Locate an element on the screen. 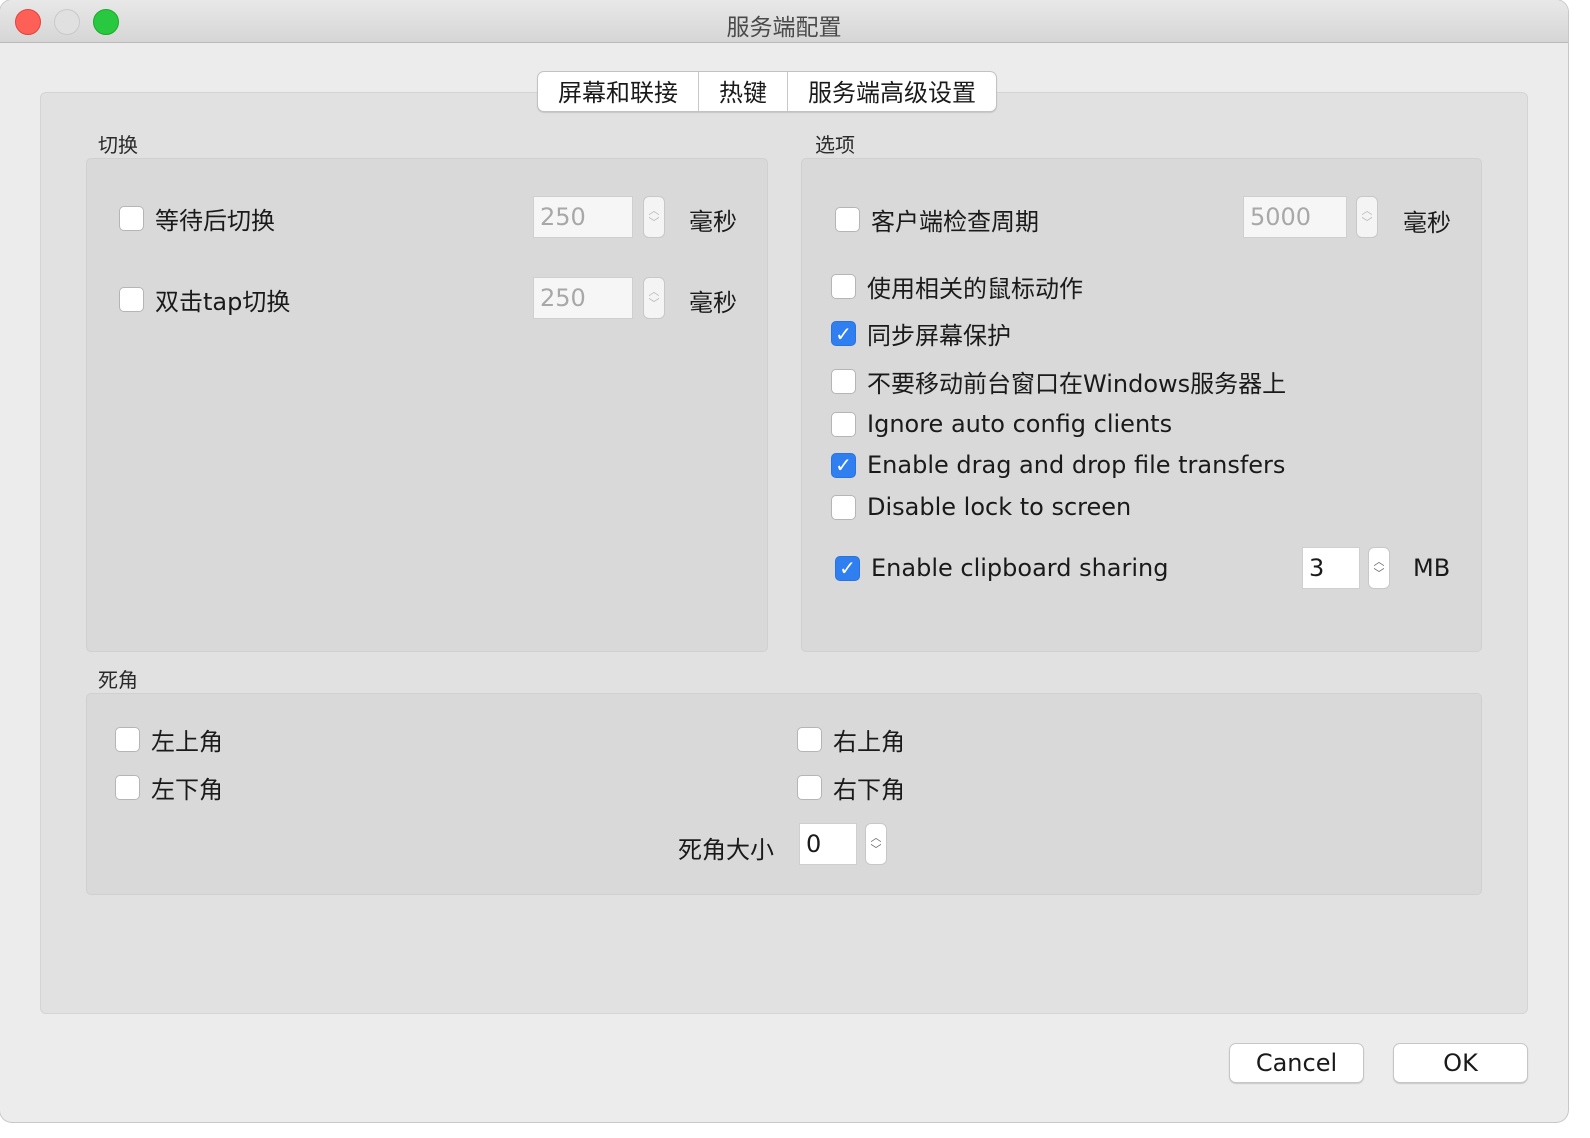  top-right-corner-label: 右上角 is located at coordinates (869, 742).